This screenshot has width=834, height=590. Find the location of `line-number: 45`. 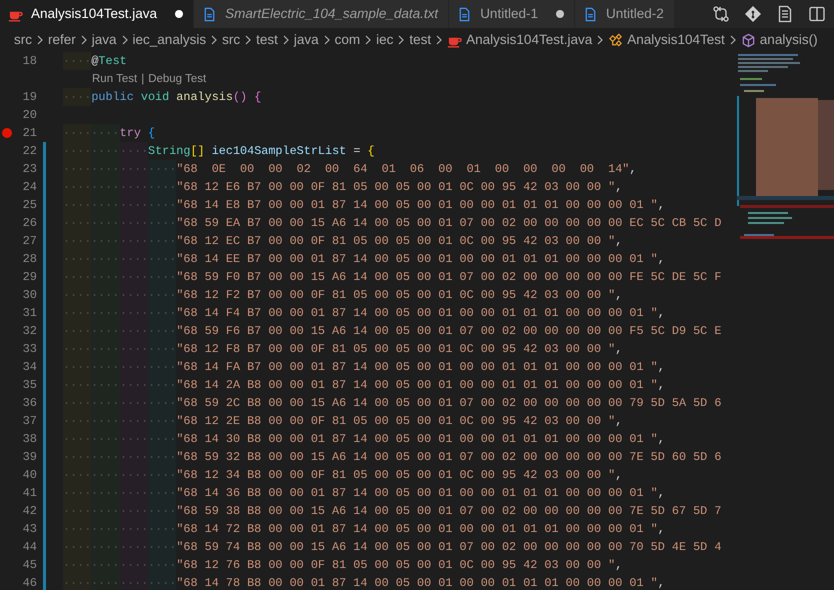

line-number: 45 is located at coordinates (29, 565).